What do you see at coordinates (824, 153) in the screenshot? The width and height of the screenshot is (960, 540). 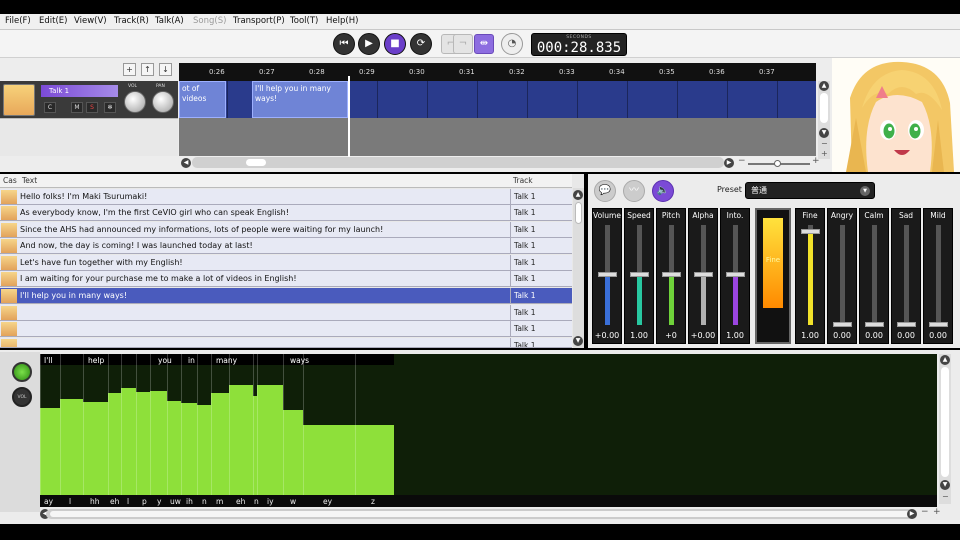 I see `zoom-in-icon: +` at bounding box center [824, 153].